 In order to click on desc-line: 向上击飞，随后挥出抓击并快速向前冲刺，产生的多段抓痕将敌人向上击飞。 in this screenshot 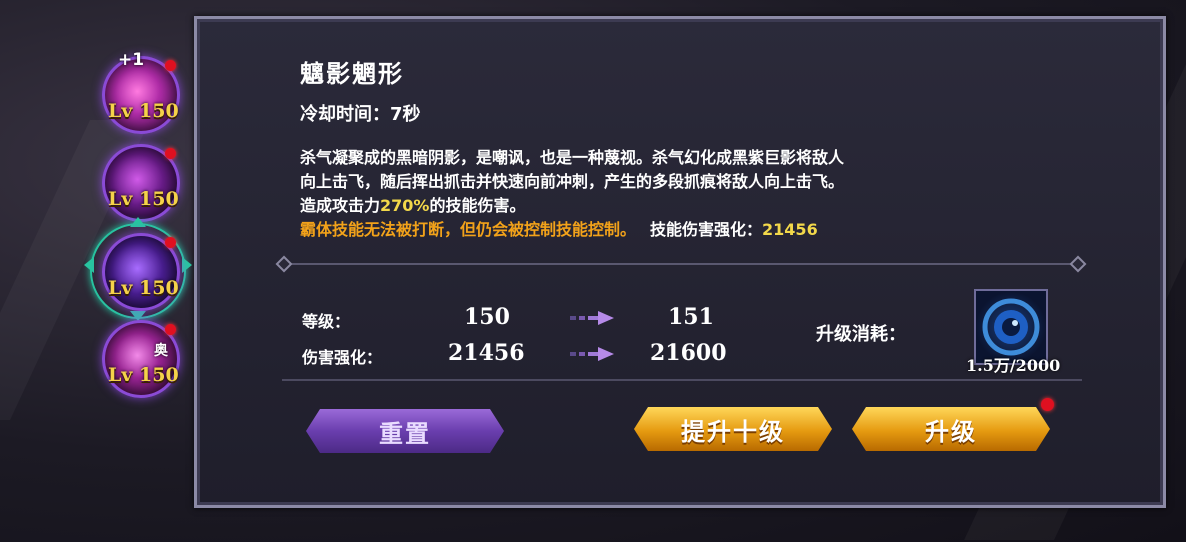, I will do `click(572, 181)`.